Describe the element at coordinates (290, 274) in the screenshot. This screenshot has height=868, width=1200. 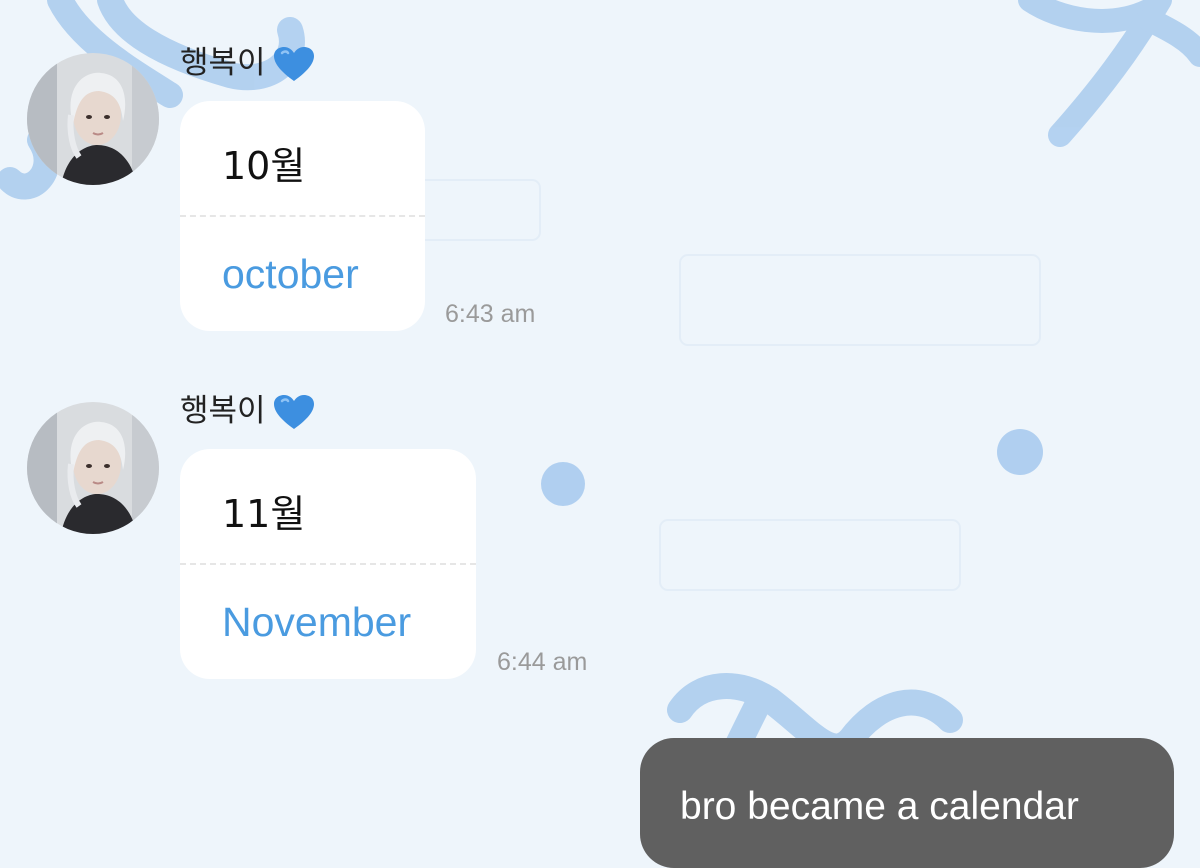
I see `month-english-link: october` at that location.